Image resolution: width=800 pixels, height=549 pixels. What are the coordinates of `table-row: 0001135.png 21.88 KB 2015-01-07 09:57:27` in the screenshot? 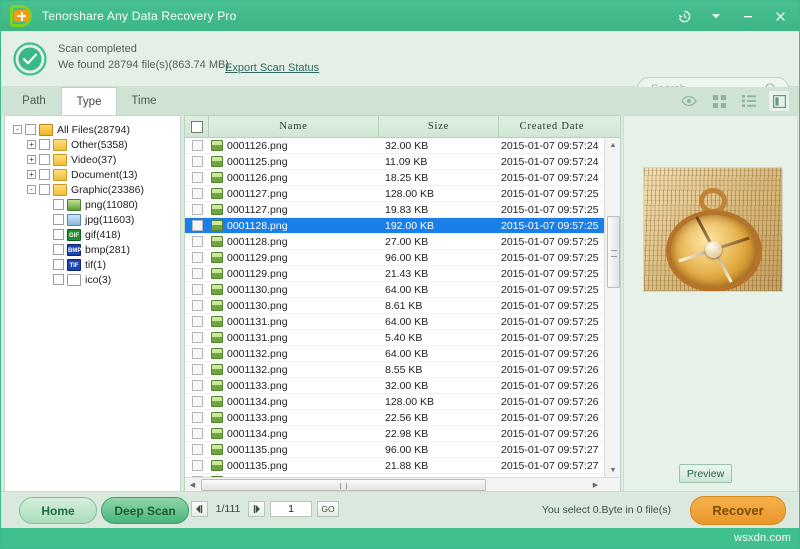 It's located at (395, 466).